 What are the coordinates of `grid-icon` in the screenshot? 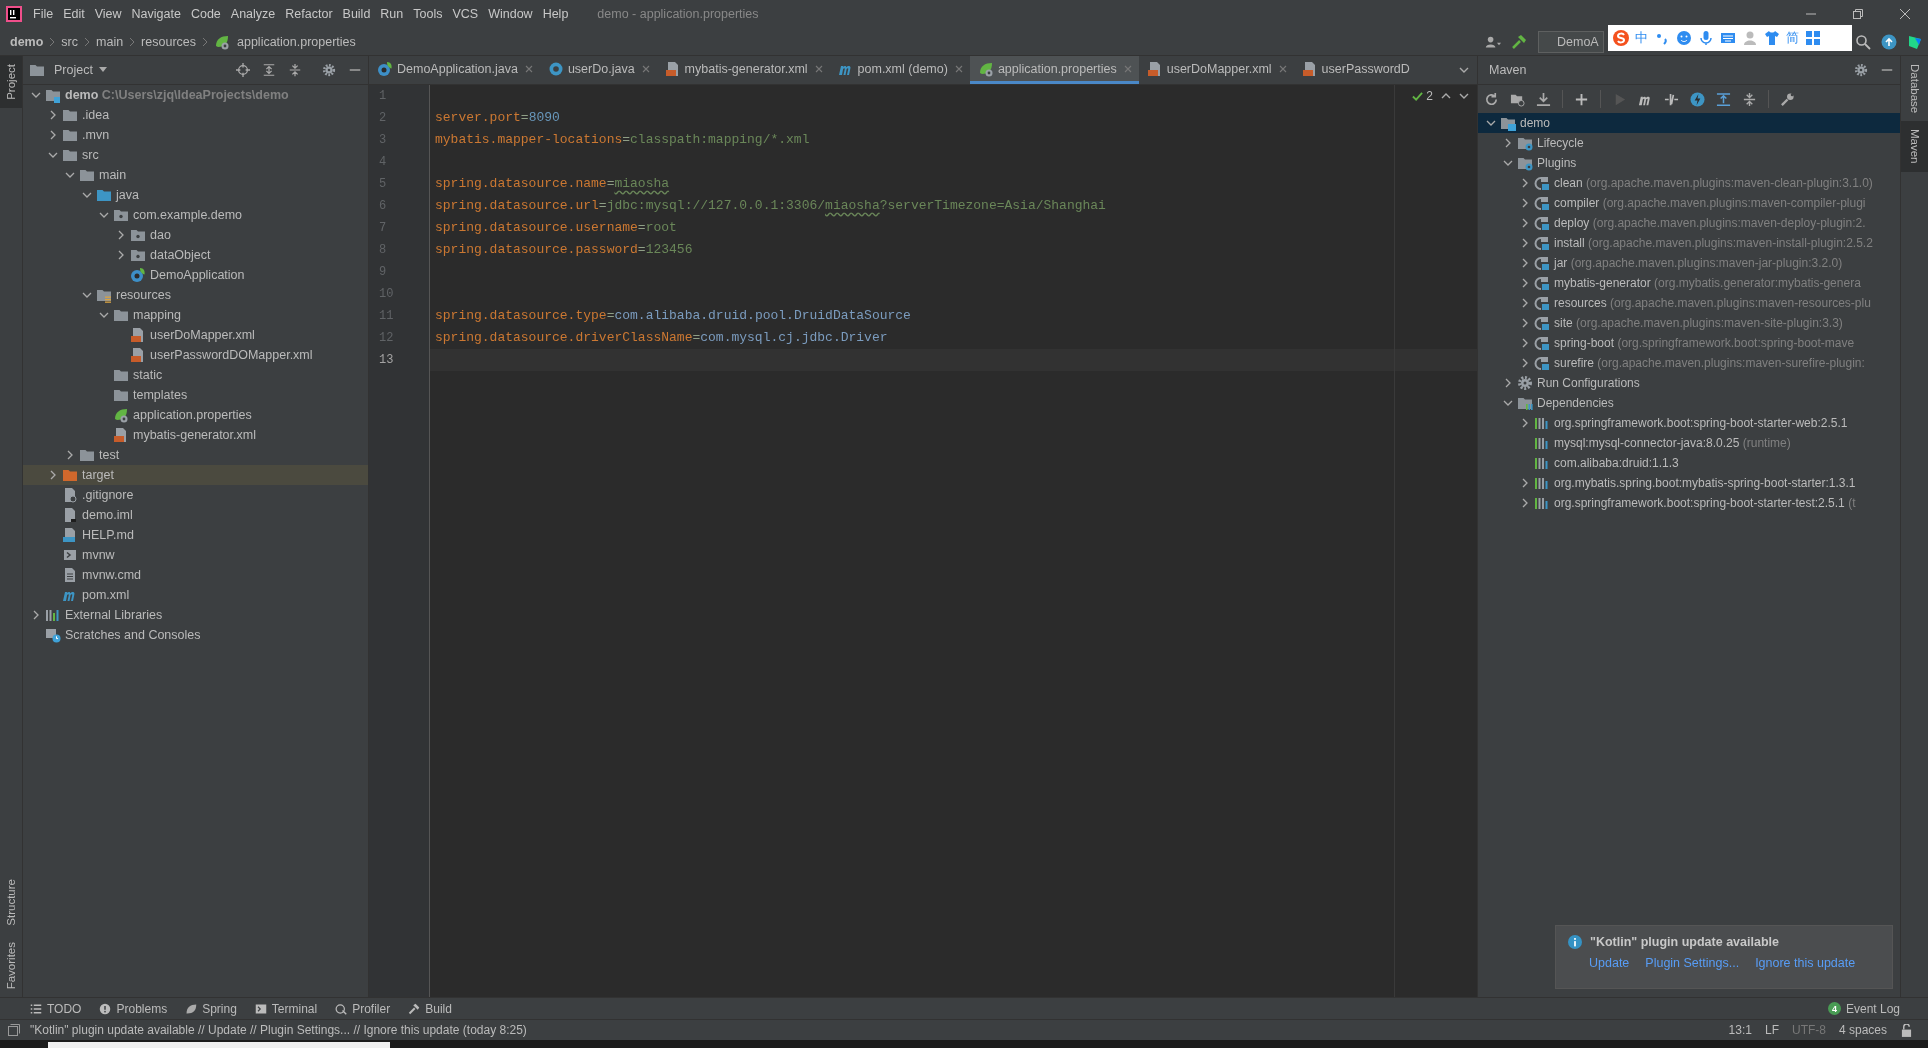 It's located at (1813, 38).